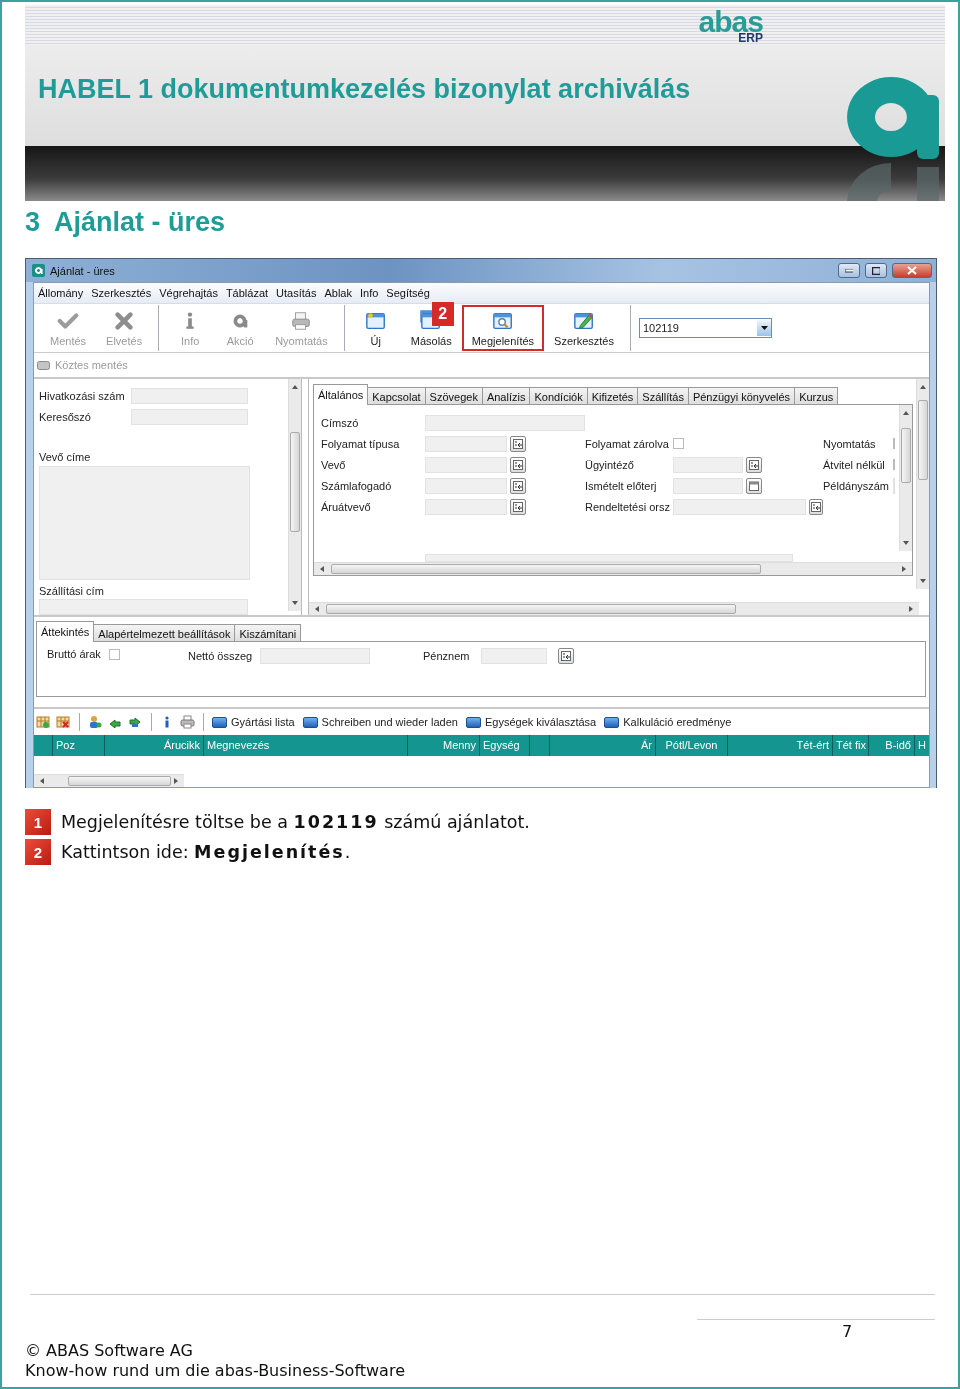 The width and height of the screenshot is (960, 1389). What do you see at coordinates (215, 1371) in the screenshot?
I see `tagline-text: Know-how rund um die abas-Business-Software` at bounding box center [215, 1371].